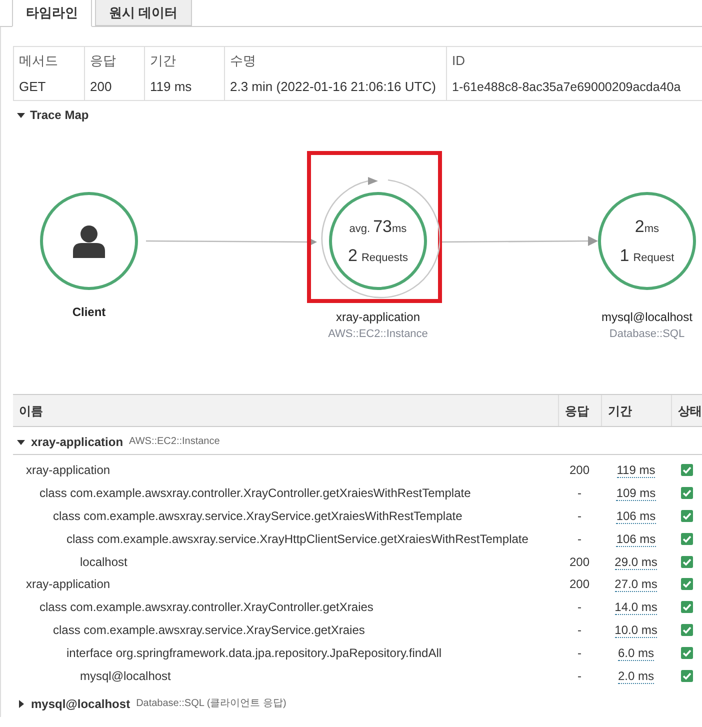 The image size is (702, 727). I want to click on duration-link: 109 ms, so click(636, 494).